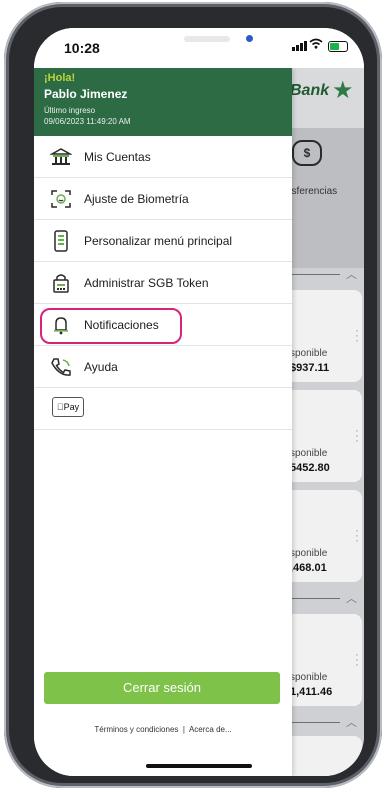  Describe the element at coordinates (316, 45) in the screenshot. I see `wifi-icon` at that location.